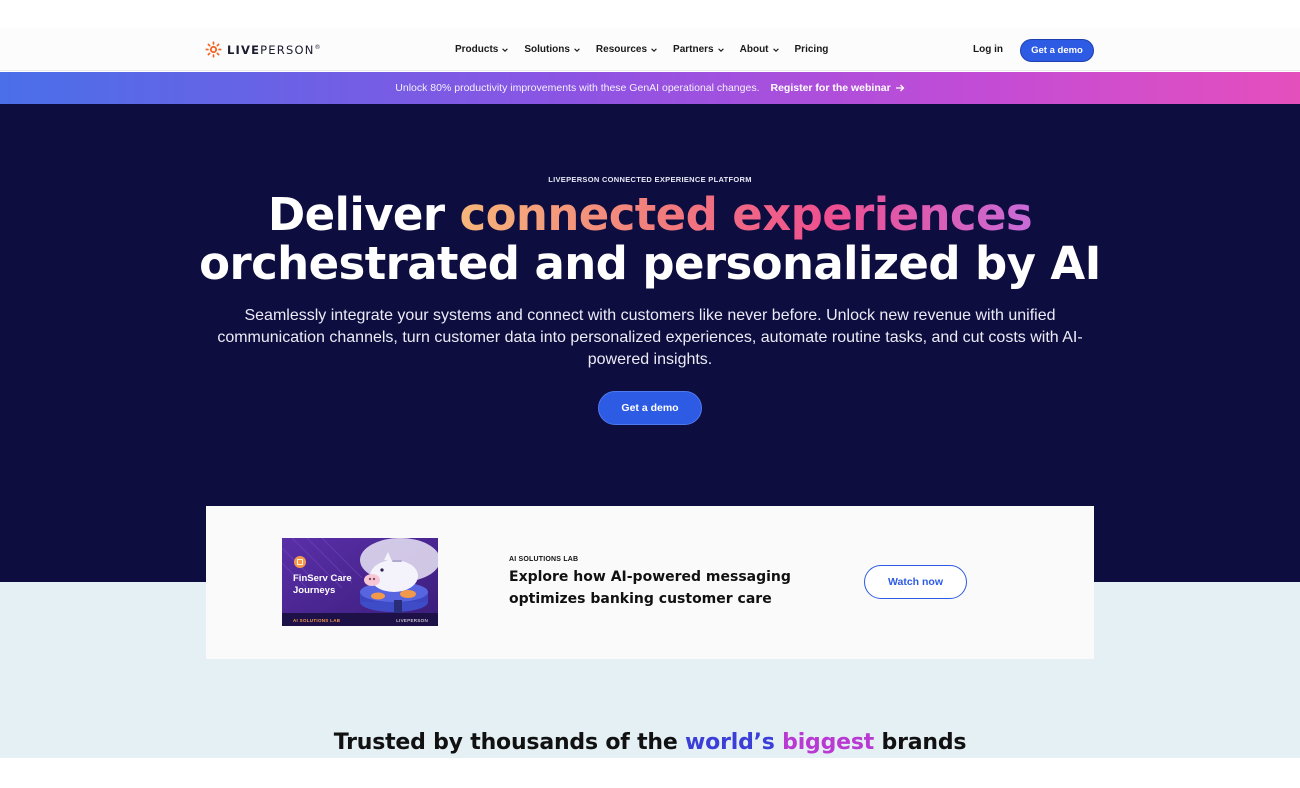 The image size is (1300, 788). I want to click on menu-item-partners: Partners, so click(699, 49).